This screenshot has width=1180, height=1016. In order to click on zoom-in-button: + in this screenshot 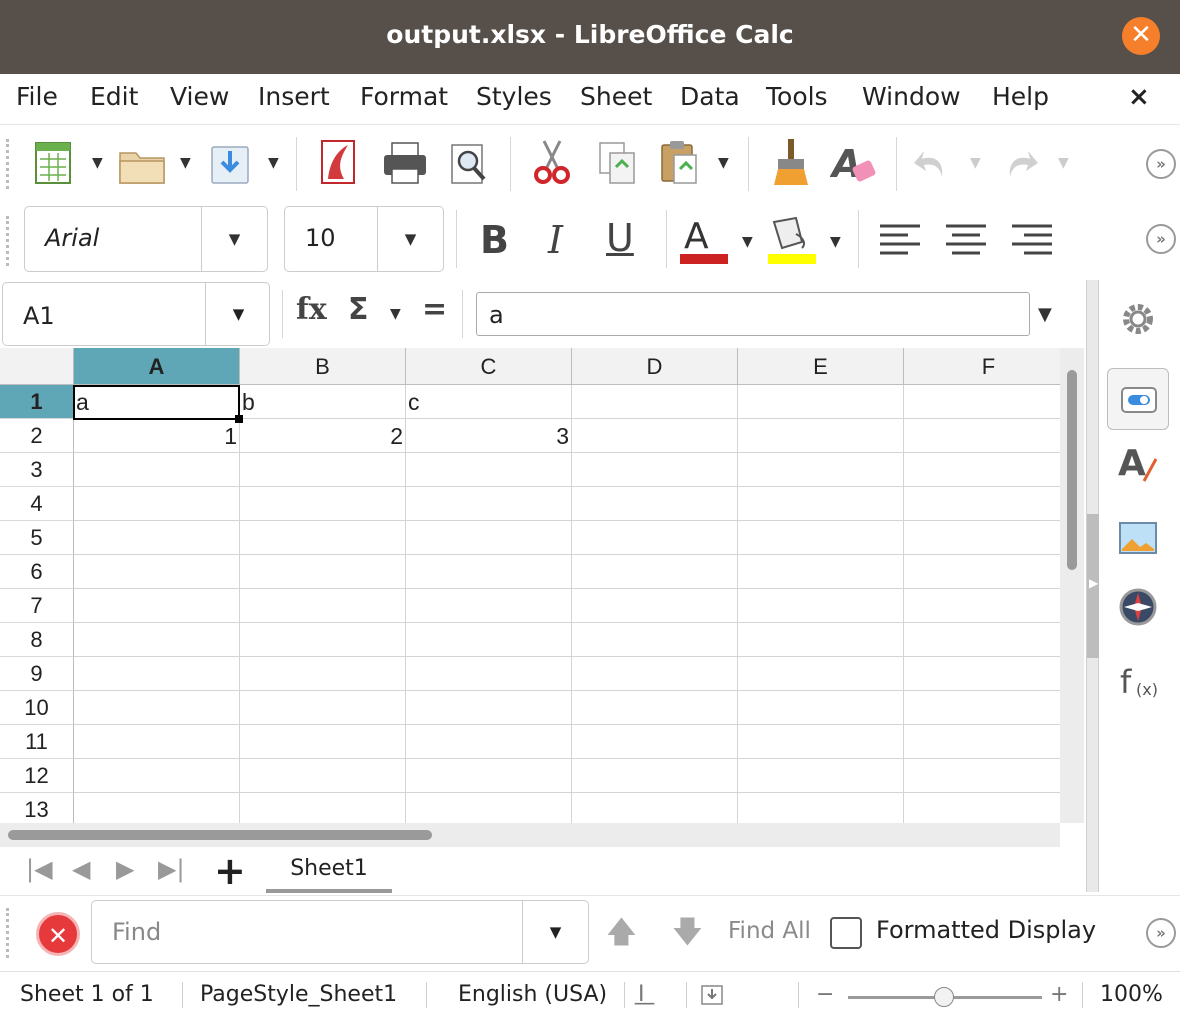, I will do `click(1059, 994)`.